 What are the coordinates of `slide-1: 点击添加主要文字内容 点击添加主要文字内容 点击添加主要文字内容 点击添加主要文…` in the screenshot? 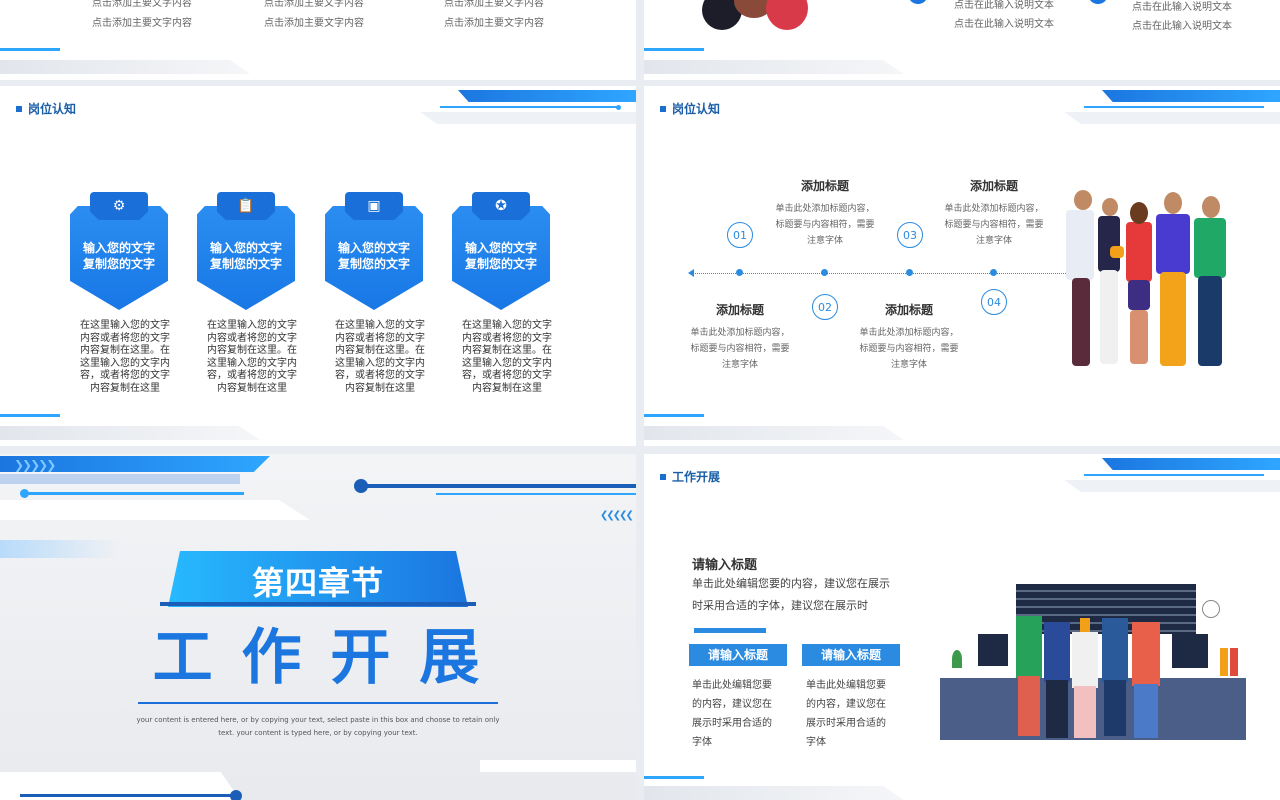 It's located at (318, 40).